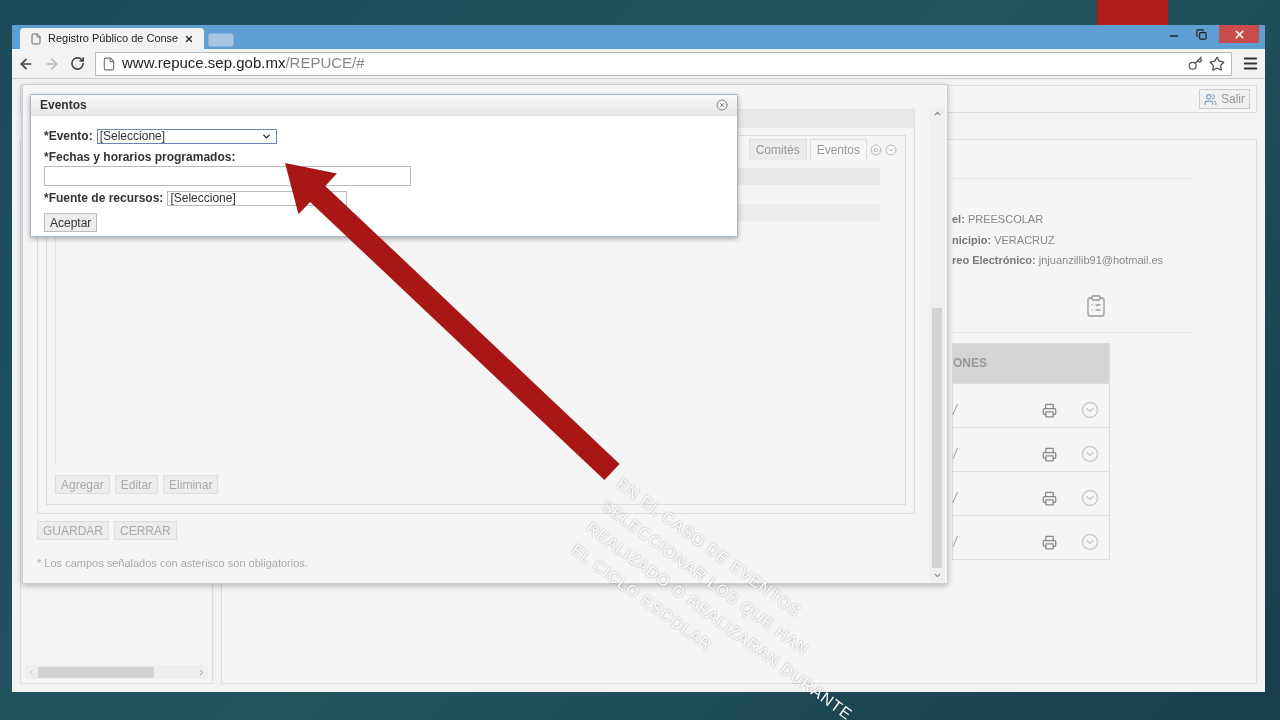 The height and width of the screenshot is (720, 1280). I want to click on restore-icon, so click(1201, 34).